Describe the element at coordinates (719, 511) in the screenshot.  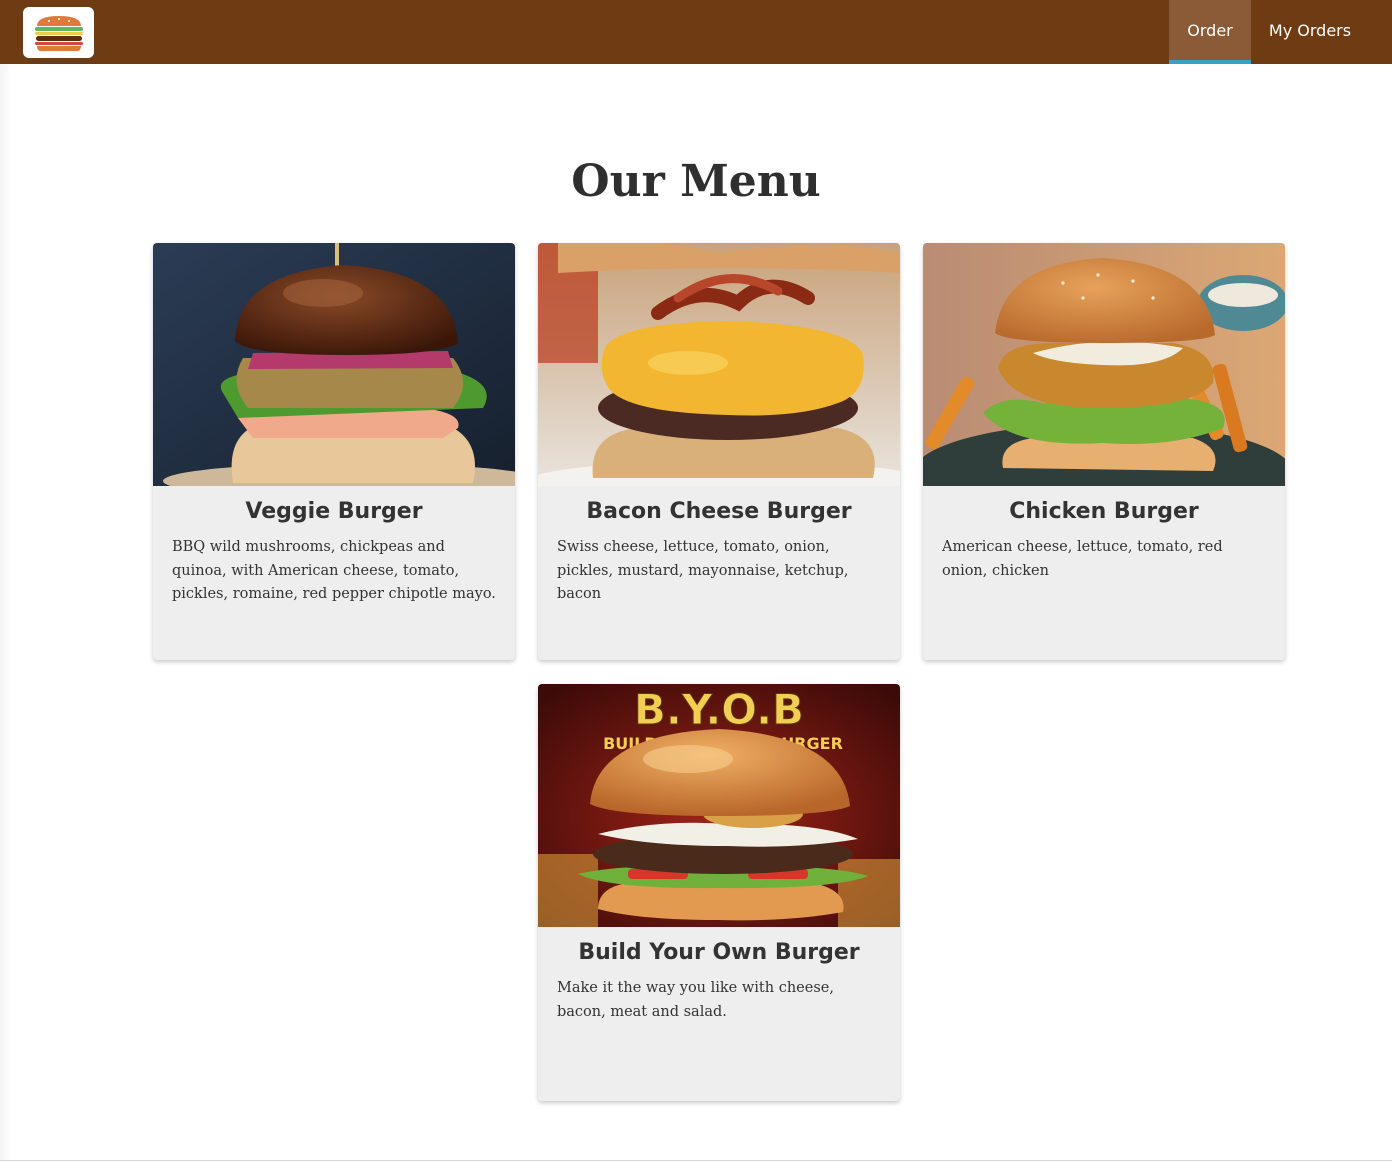
I see `card-title: Bacon Cheese Burger` at that location.